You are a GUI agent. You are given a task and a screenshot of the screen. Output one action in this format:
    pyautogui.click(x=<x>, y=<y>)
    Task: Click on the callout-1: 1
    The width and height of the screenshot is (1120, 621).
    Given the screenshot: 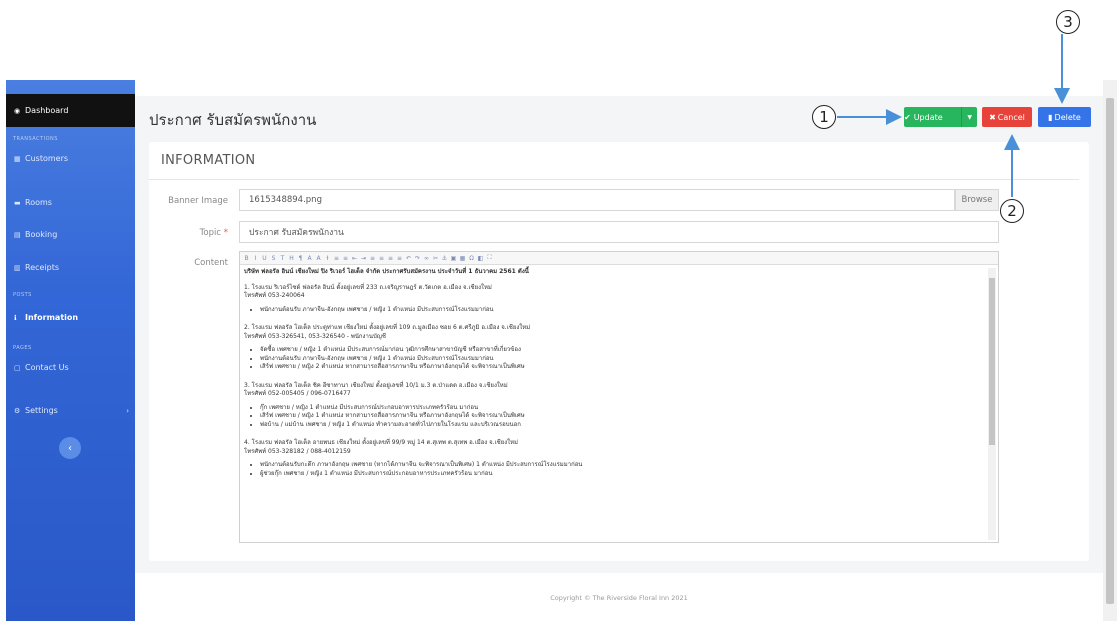 What is the action you would take?
    pyautogui.click(x=824, y=117)
    